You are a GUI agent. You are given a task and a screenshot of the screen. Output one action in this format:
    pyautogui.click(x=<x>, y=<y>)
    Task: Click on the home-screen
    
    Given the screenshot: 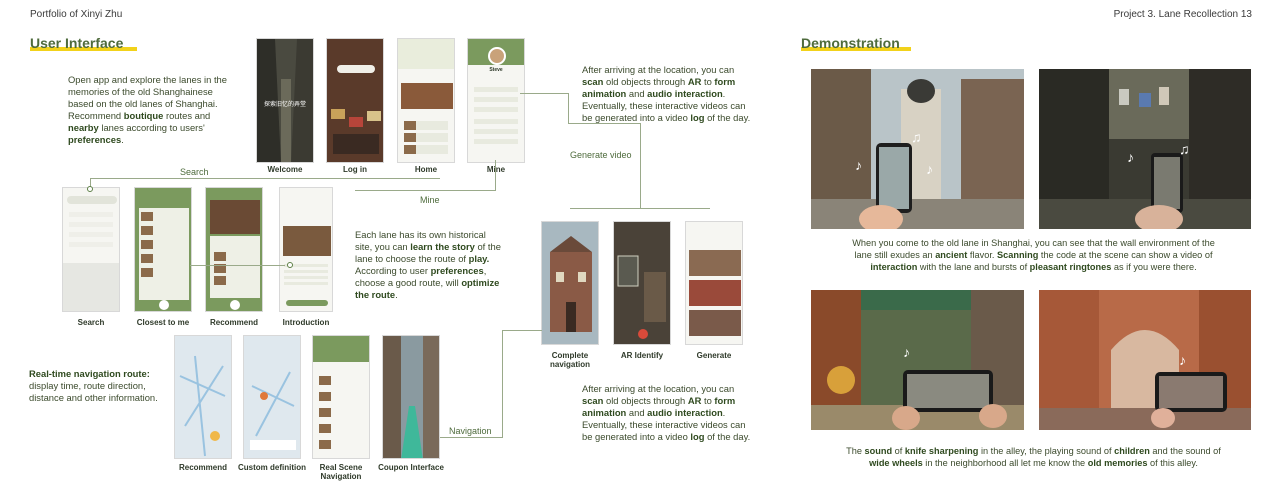 What is the action you would take?
    pyautogui.click(x=426, y=100)
    